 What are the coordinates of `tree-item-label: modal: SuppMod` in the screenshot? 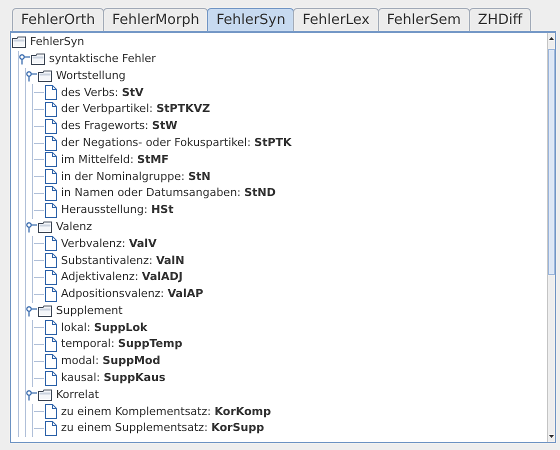 It's located at (110, 361).